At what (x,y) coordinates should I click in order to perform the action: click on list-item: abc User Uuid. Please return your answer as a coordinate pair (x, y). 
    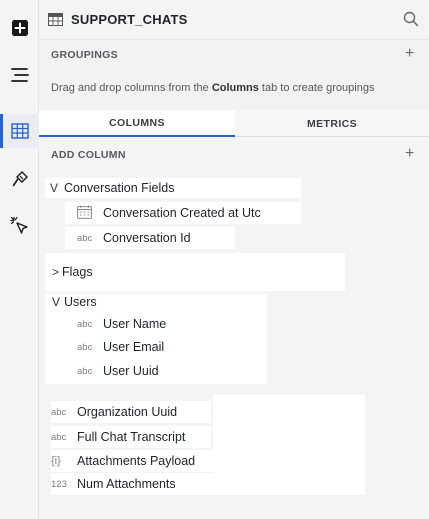
    Looking at the image, I should click on (128, 371).